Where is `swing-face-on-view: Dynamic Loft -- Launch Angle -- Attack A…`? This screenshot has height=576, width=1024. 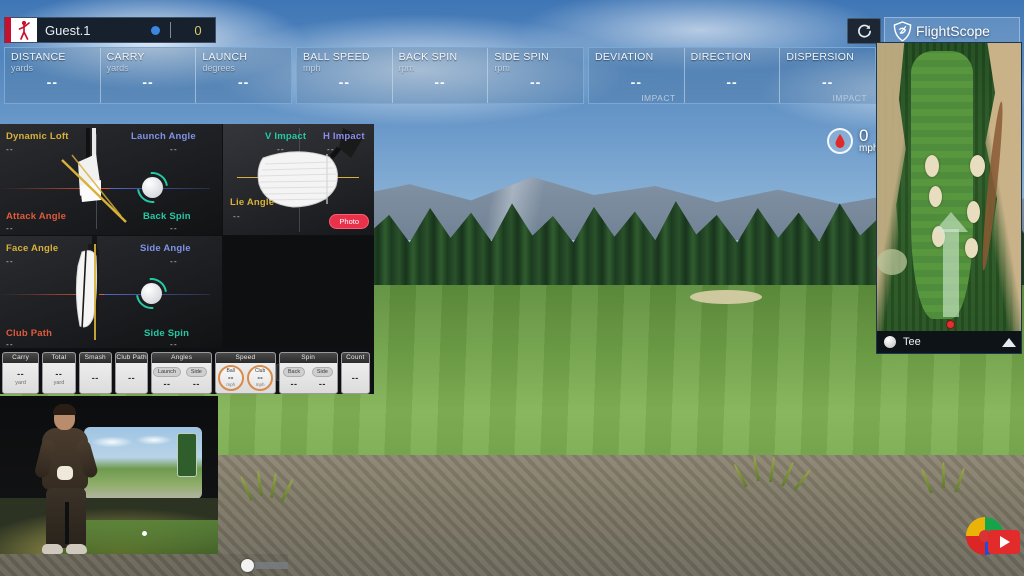 swing-face-on-view: Dynamic Loft -- Launch Angle -- Attack A… is located at coordinates (111, 179).